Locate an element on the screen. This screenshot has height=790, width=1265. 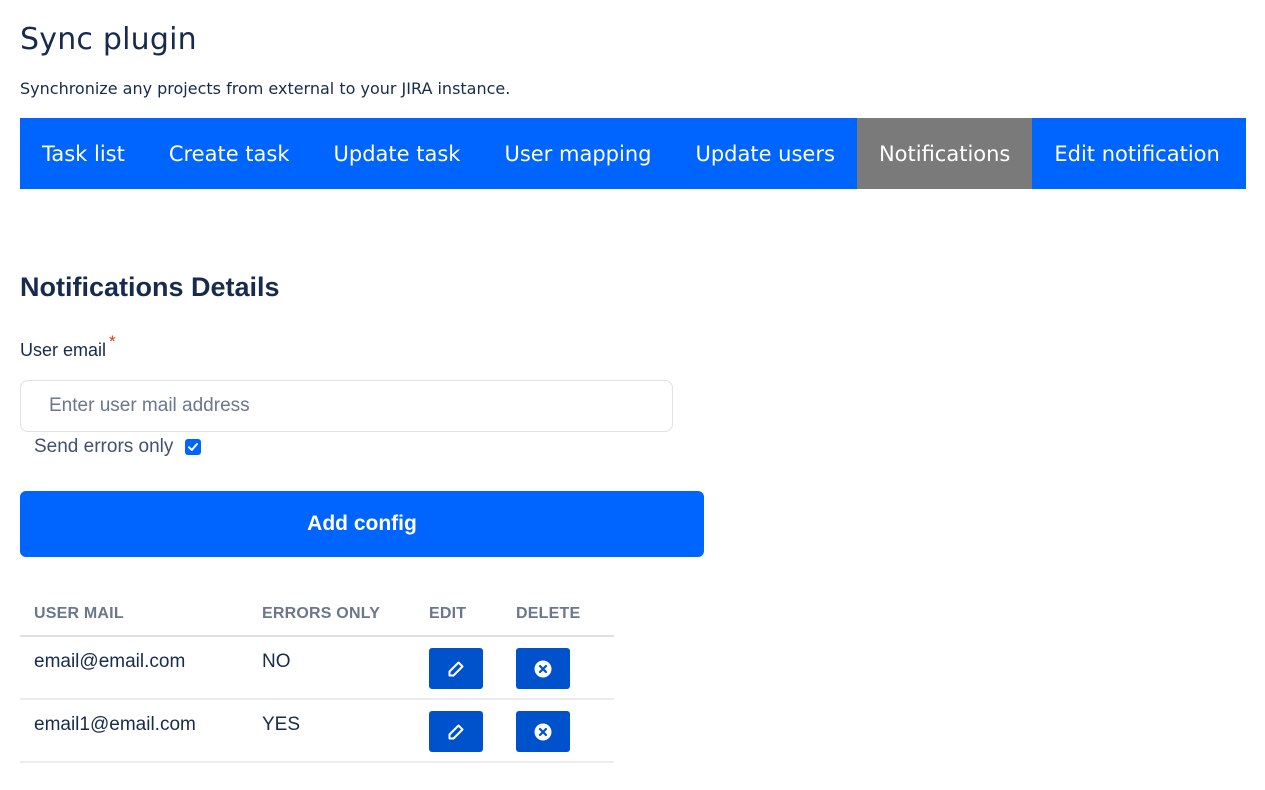
table-header: USER MAIL ERRORS ONLY EDIT DELETE is located at coordinates (317, 615).